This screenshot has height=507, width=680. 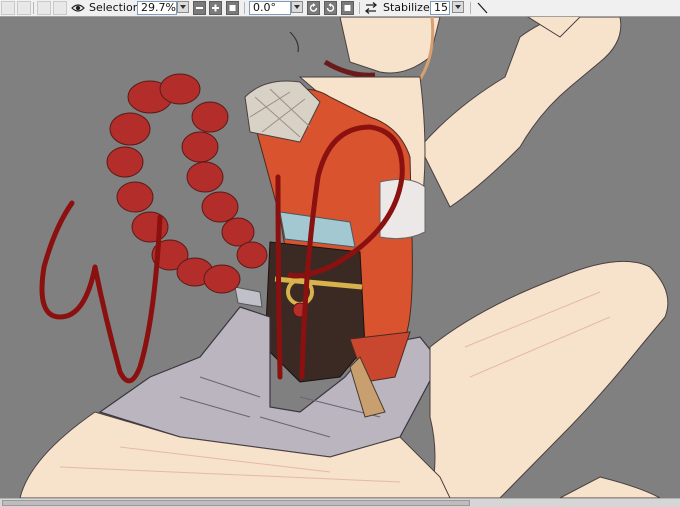 What do you see at coordinates (340, 8) in the screenshot?
I see `toolbar: Selection 29.7% 0.0° Stabilizer 15` at bounding box center [340, 8].